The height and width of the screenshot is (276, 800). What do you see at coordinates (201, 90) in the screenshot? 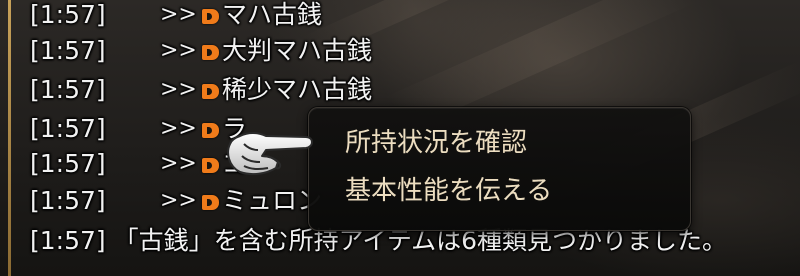
I see `chat-line: [1:57] >> 稀少マハ古銭` at bounding box center [201, 90].